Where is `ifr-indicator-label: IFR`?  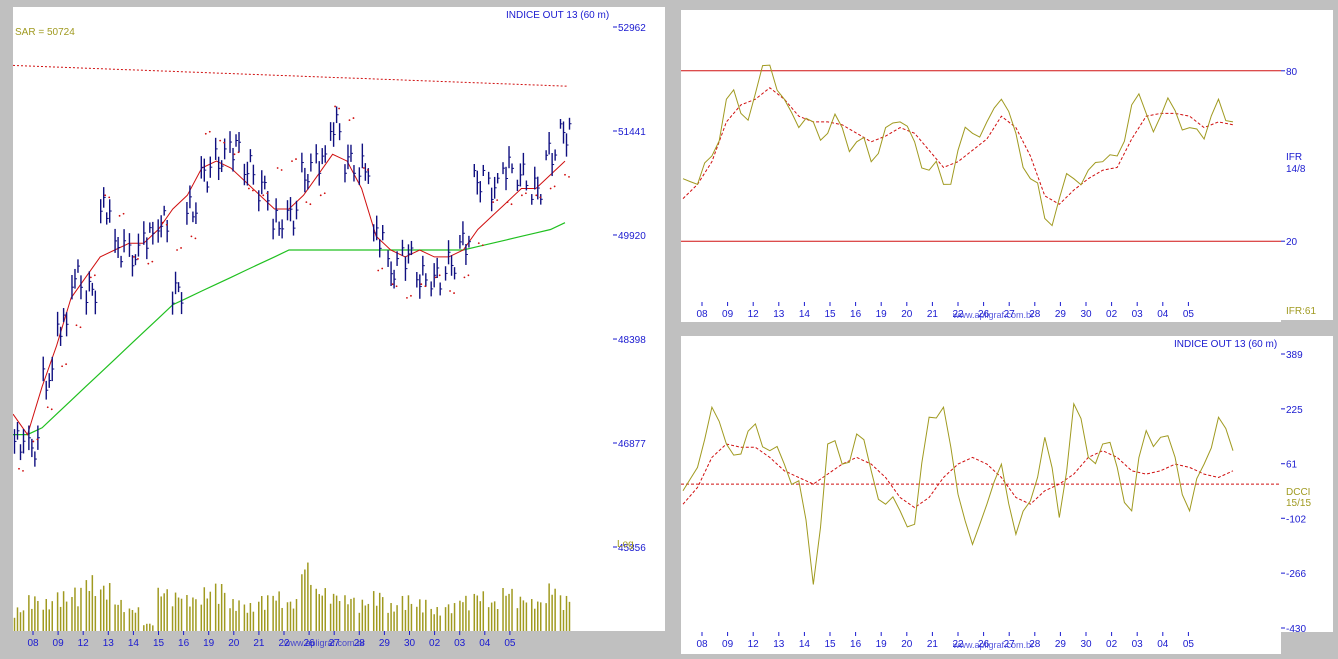
ifr-indicator-label: IFR is located at coordinates (1294, 157).